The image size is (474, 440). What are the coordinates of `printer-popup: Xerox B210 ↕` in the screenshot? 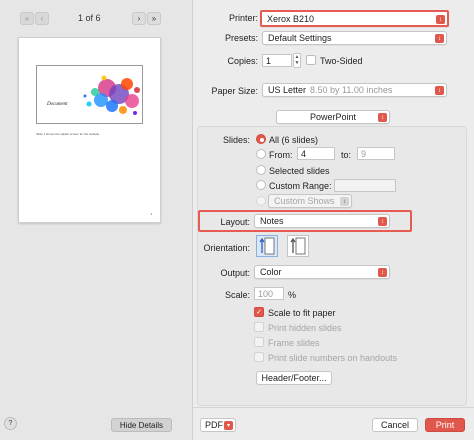 It's located at (354, 18).